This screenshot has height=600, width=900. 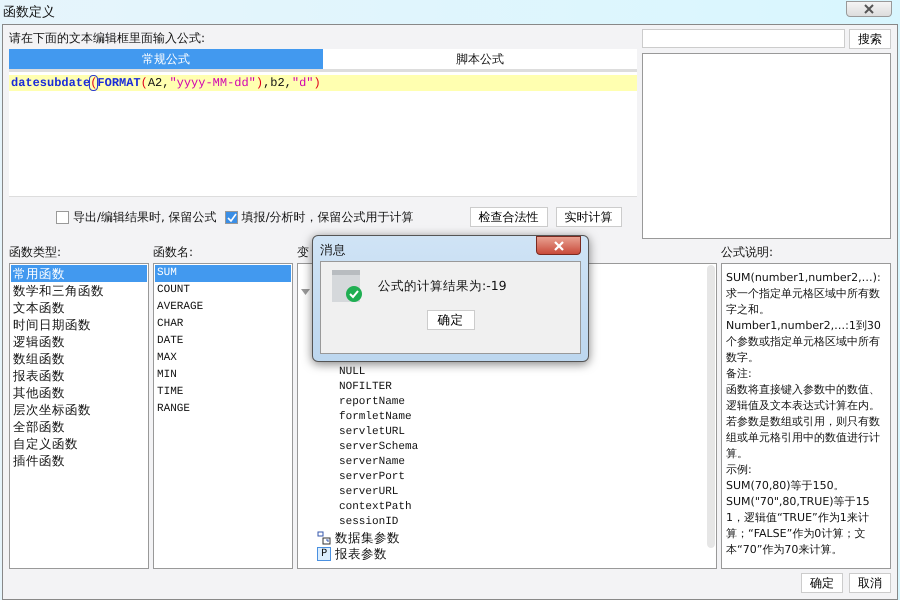 I want to click on tree-item: 报表参数, so click(x=361, y=554).